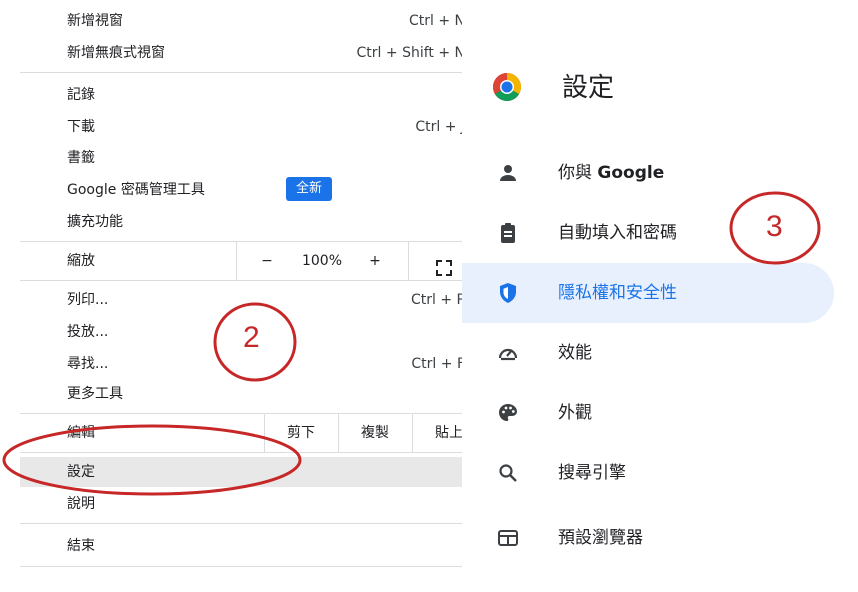  What do you see at coordinates (152, 460) in the screenshot?
I see `annotation-ellipse-settings` at bounding box center [152, 460].